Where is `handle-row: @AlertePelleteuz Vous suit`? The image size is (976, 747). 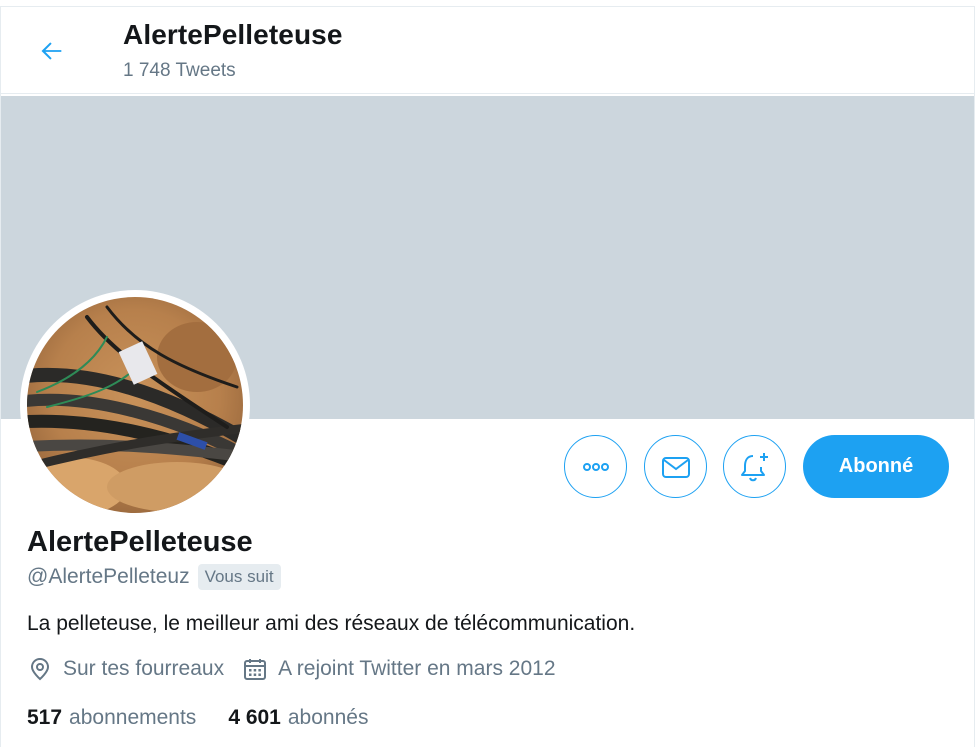 handle-row: @AlertePelleteuz Vous suit is located at coordinates (154, 577).